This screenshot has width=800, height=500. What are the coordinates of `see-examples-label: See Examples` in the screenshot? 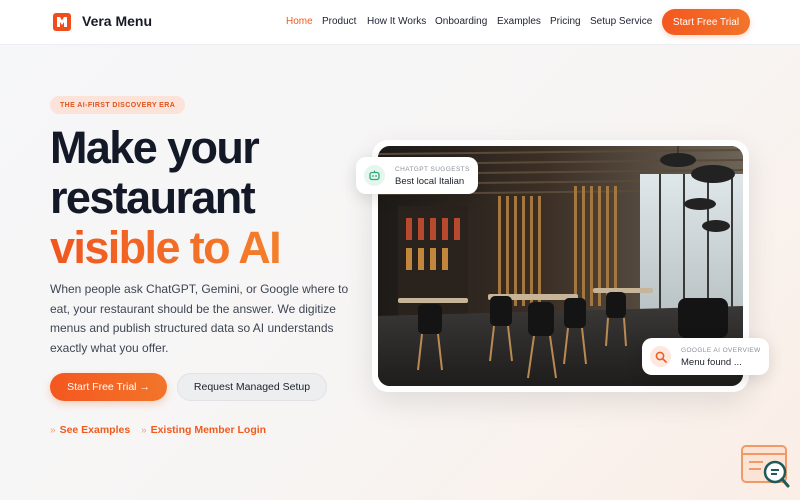 It's located at (95, 430).